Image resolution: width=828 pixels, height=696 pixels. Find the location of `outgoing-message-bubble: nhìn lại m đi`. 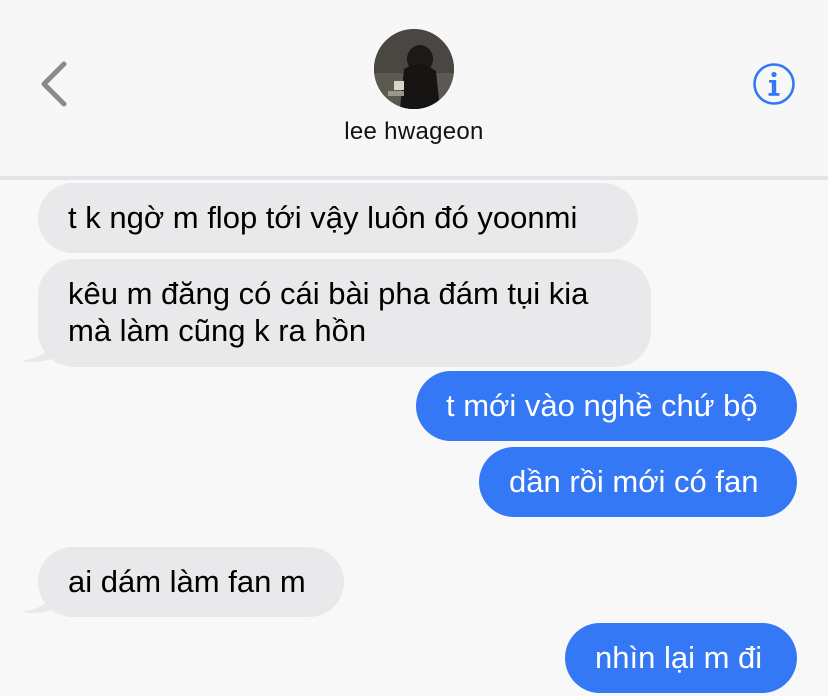

outgoing-message-bubble: nhìn lại m đi is located at coordinates (681, 658).